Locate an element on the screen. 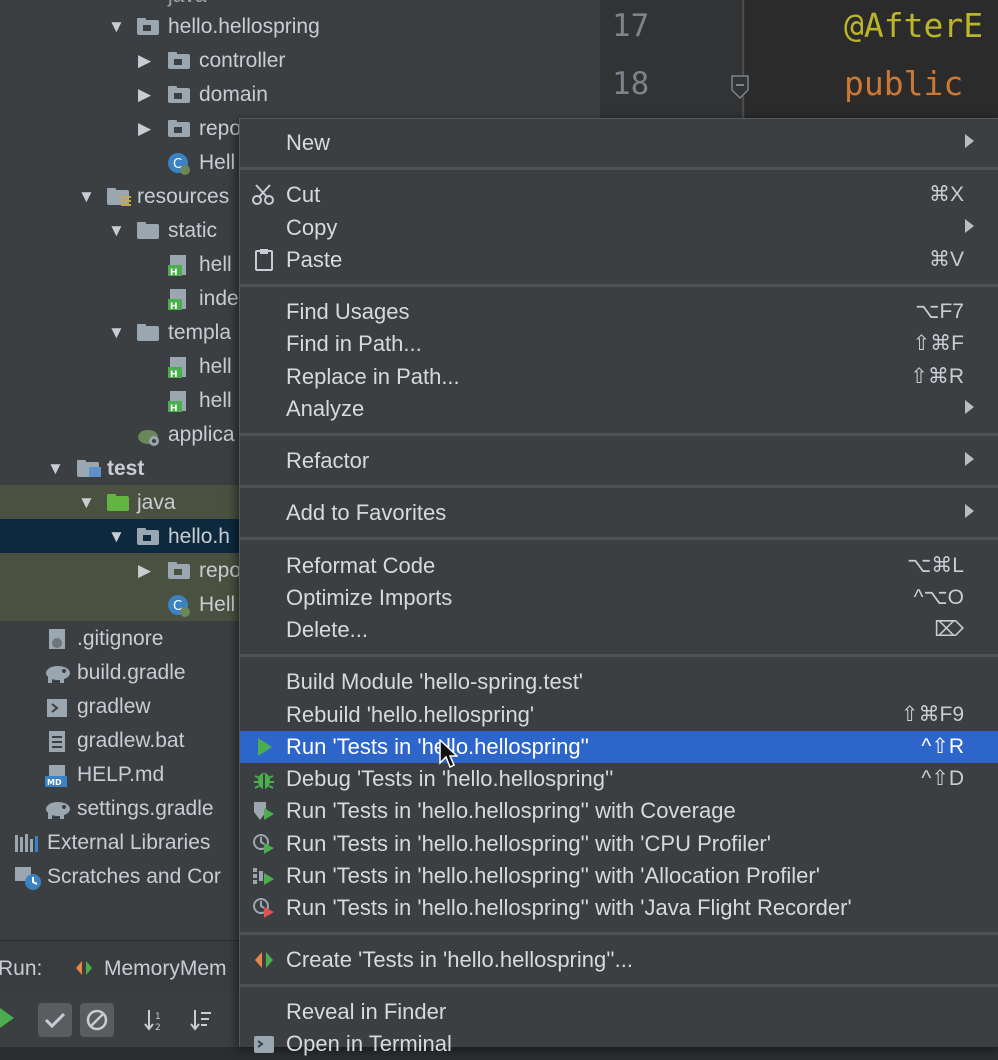 Image resolution: width=998 pixels, height=1060 pixels. tree-label: Hell is located at coordinates (217, 604).